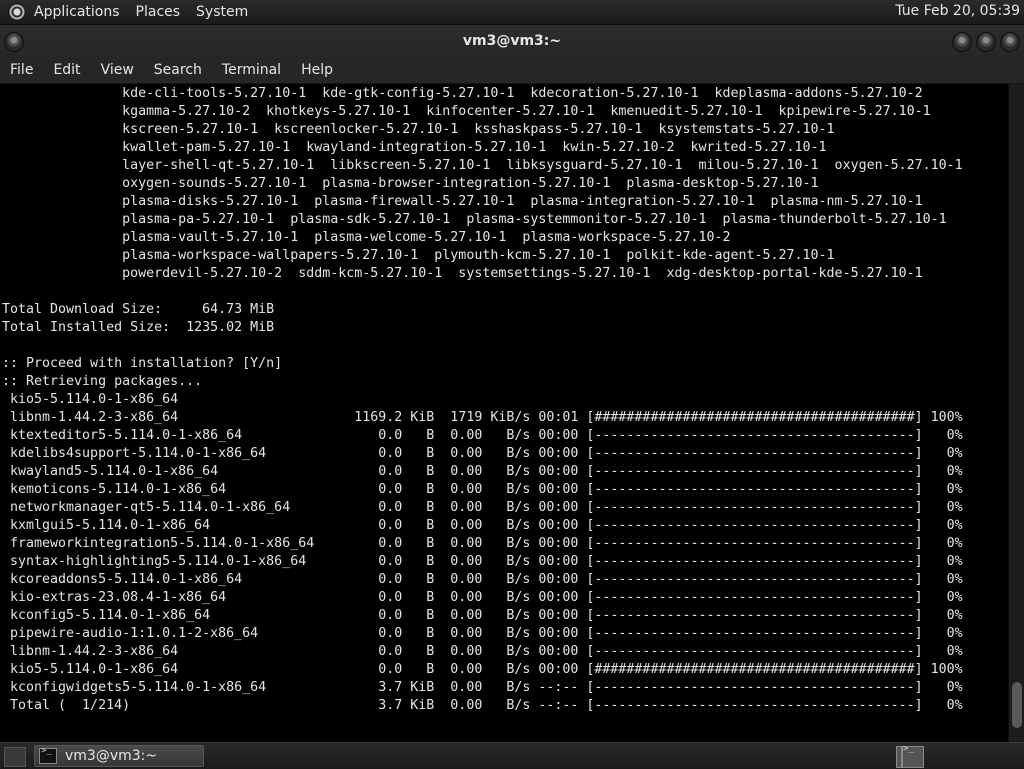 This screenshot has width=1024, height=769. I want to click on terminal-line: Total Installed Size: 1235.02 MiB, so click(138, 327).